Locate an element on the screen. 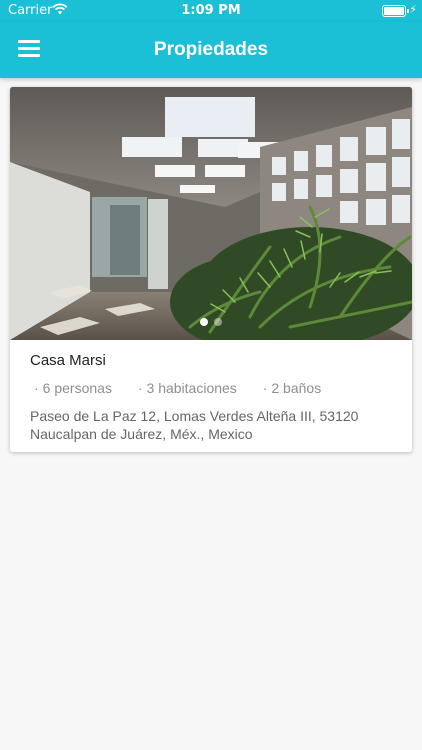 This screenshot has height=750, width=422. clock: 1:09 PM is located at coordinates (211, 10).